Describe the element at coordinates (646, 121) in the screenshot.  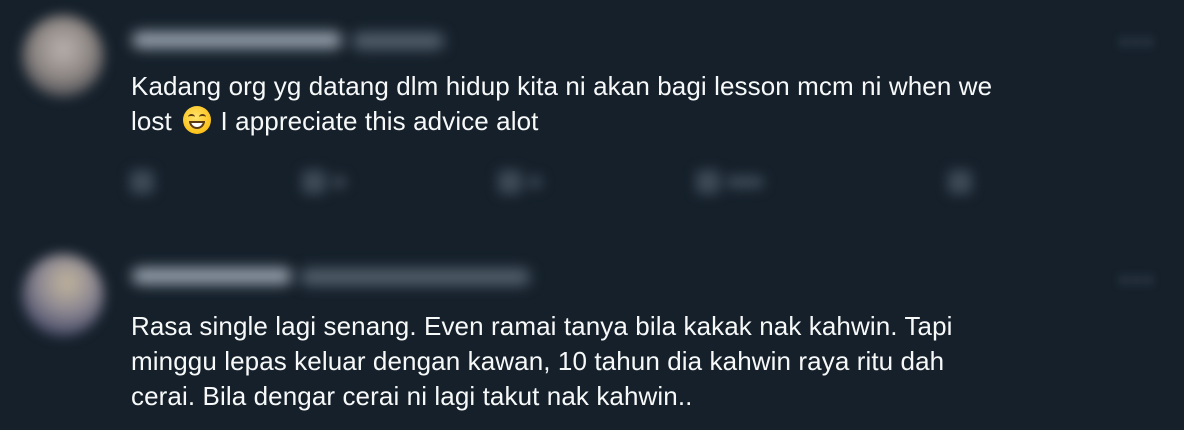
I see `tweet-text-line: lost I appreciate this advice alot` at that location.